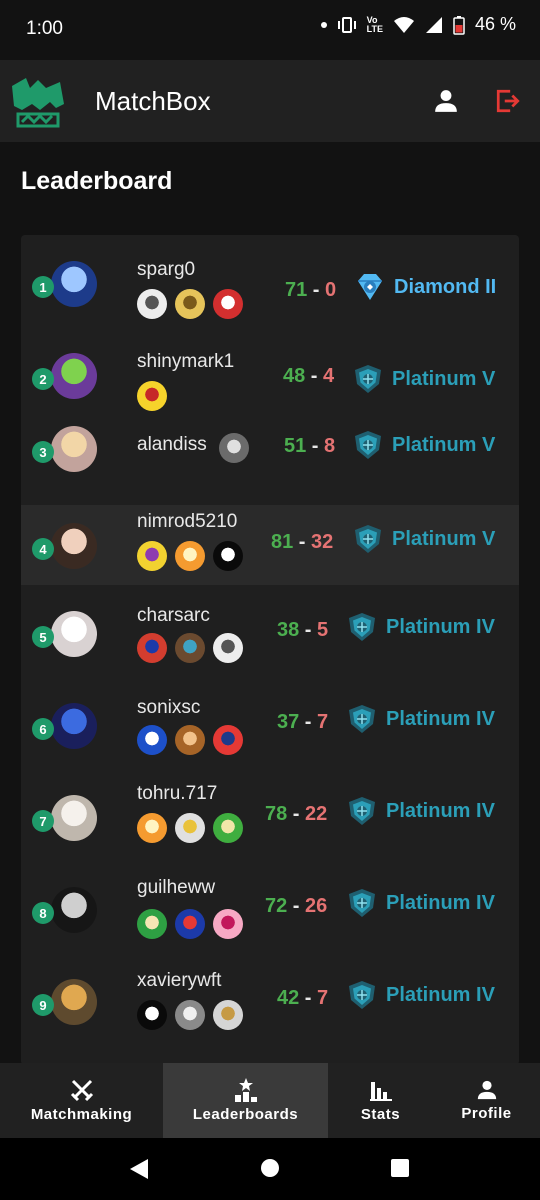 This screenshot has width=540, height=1200. What do you see at coordinates (294, 376) in the screenshot?
I see `wins-count: 48` at bounding box center [294, 376].